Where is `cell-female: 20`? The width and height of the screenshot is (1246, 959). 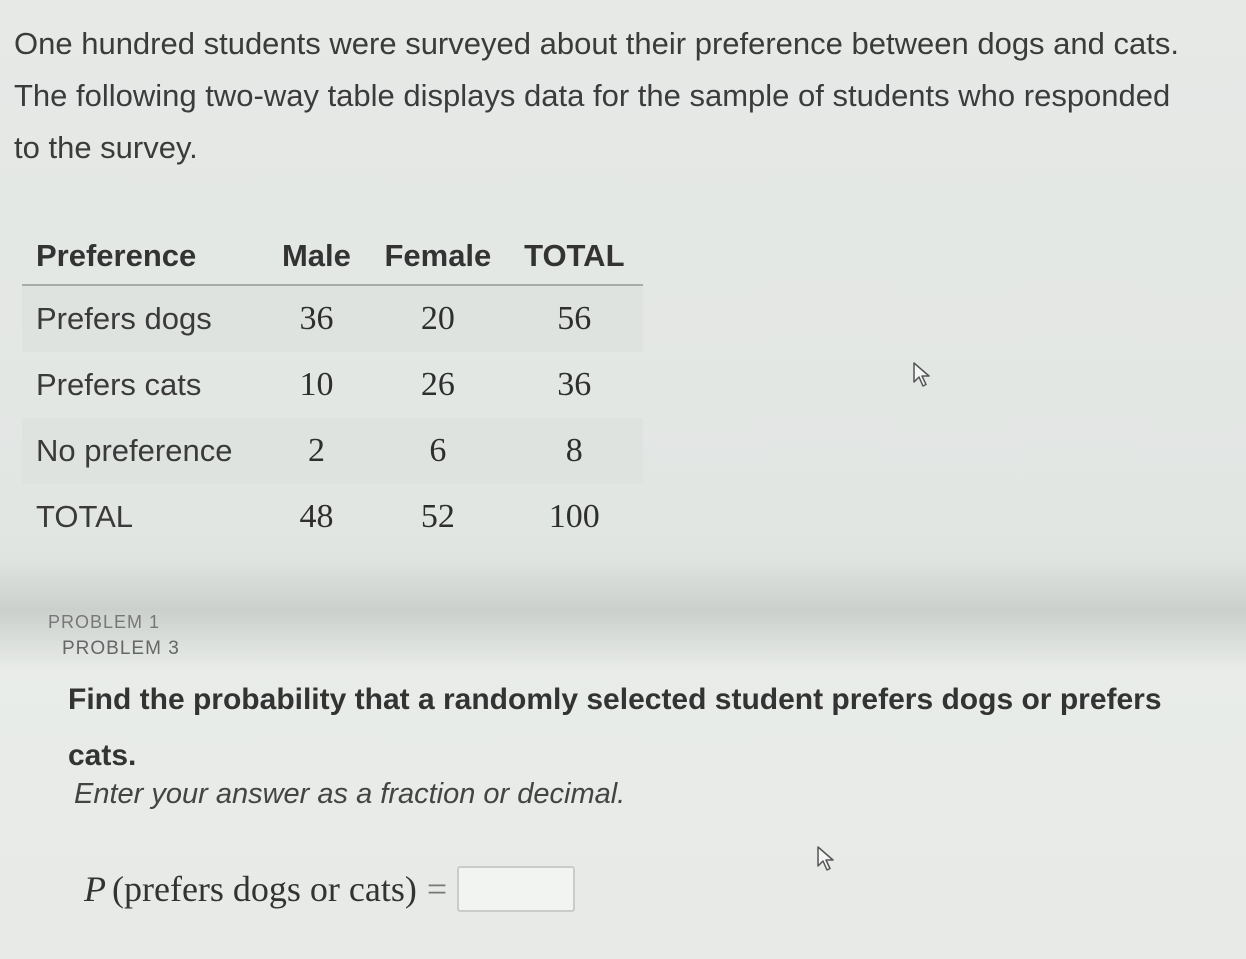 cell-female: 20 is located at coordinates (438, 318).